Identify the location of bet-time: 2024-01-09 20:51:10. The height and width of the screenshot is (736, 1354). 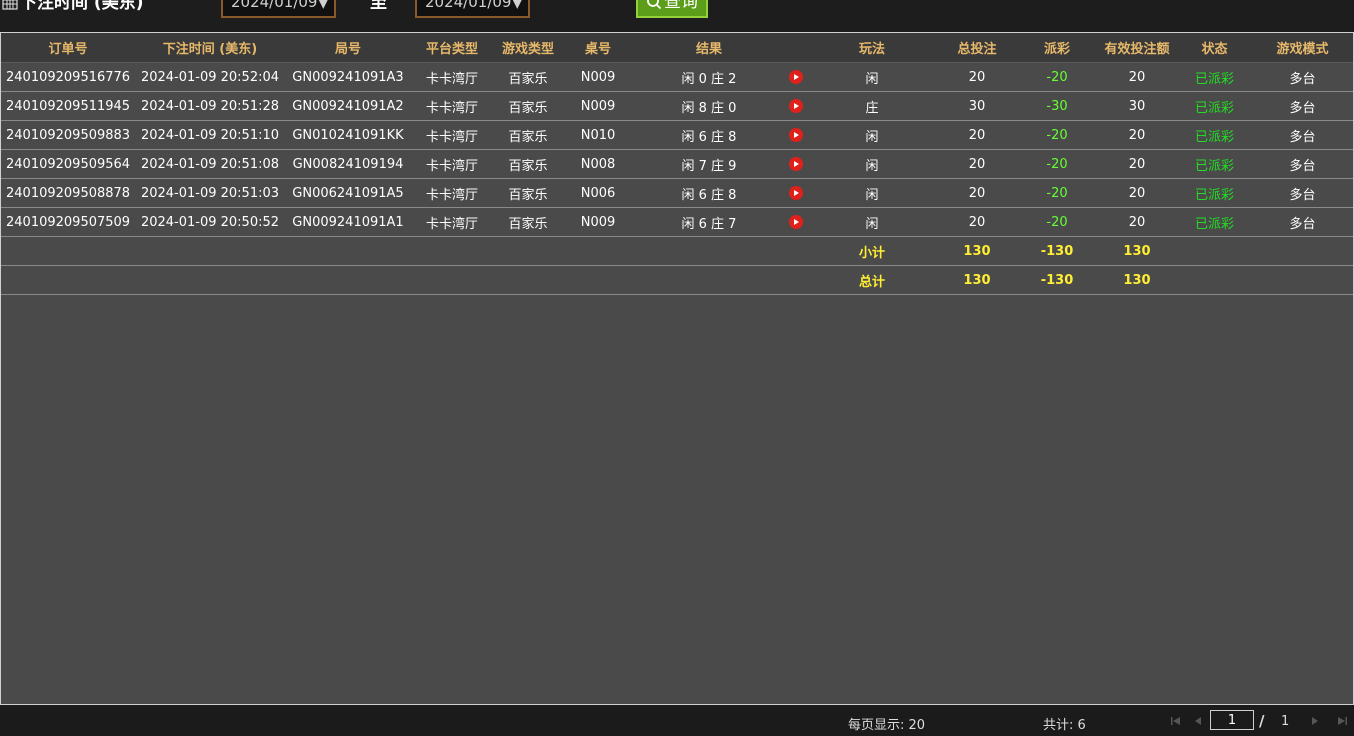
(210, 135).